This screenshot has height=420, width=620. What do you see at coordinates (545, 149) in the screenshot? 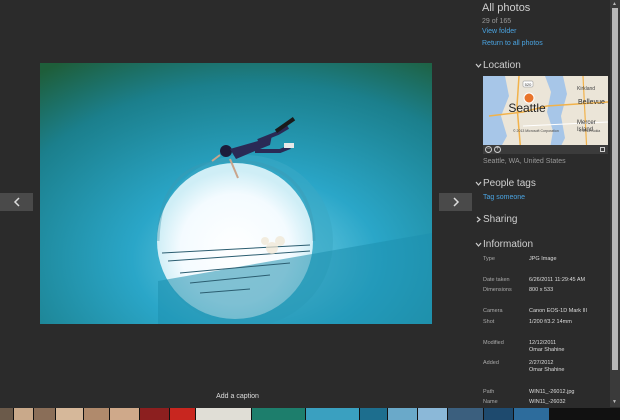
I see `map-toolbar: − +` at bounding box center [545, 149].